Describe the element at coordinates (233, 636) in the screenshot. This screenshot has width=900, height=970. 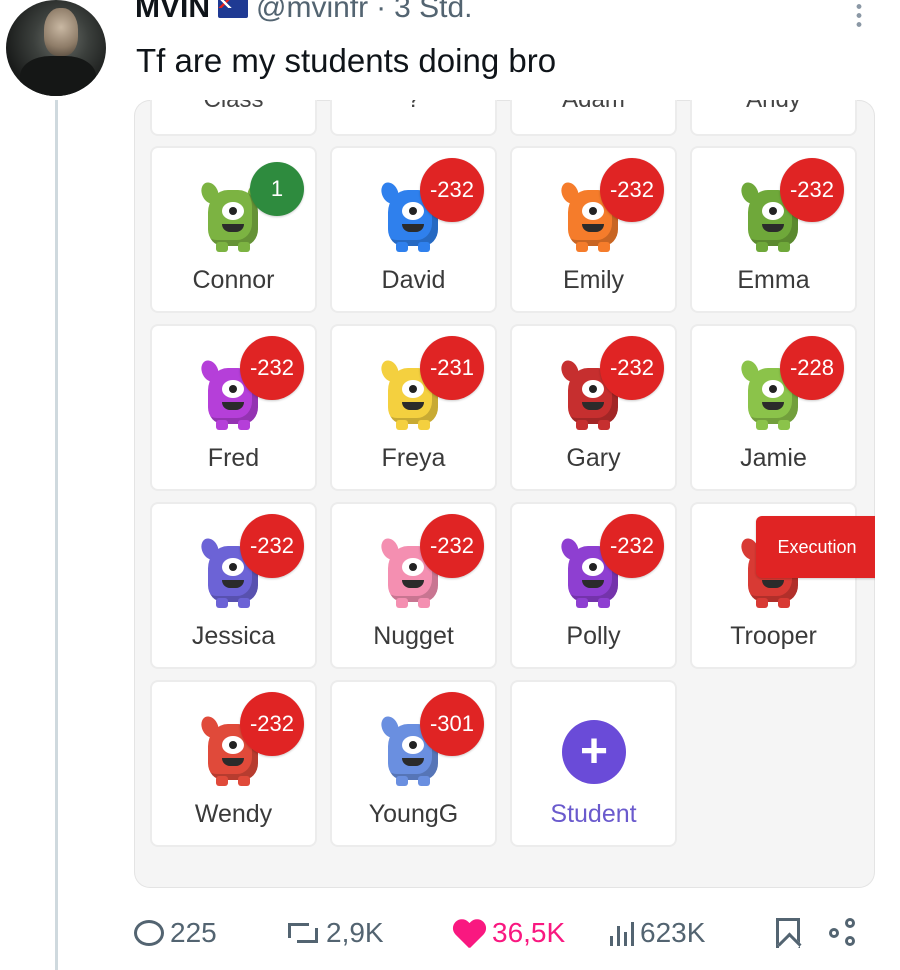
I see `student-name: Jessica` at that location.